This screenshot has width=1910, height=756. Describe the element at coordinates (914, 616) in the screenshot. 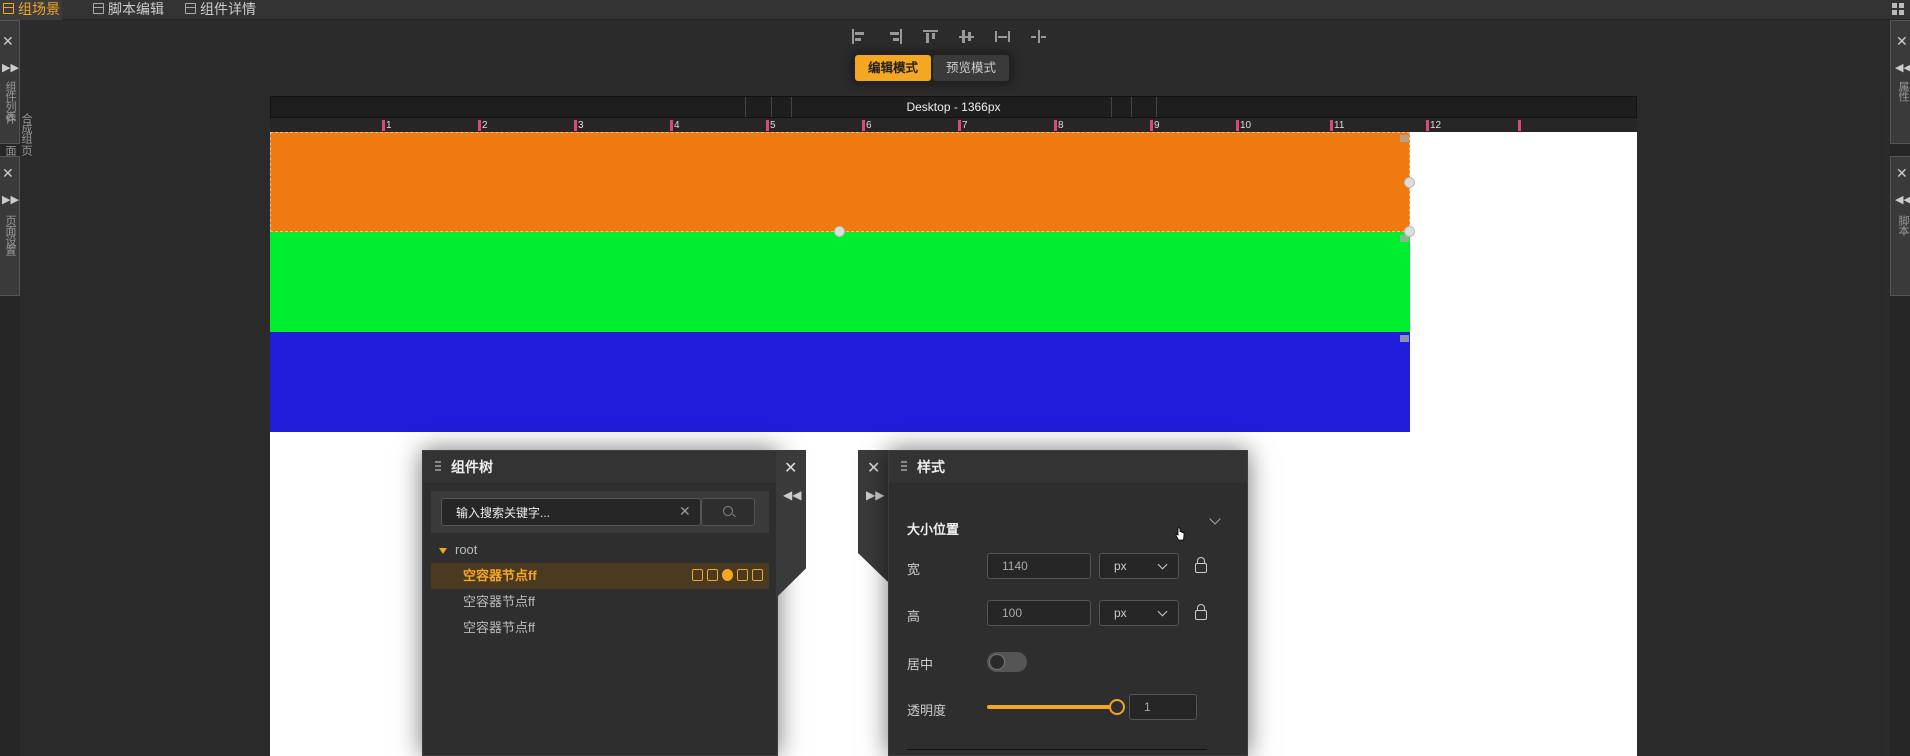

I see `height-label: 高` at that location.